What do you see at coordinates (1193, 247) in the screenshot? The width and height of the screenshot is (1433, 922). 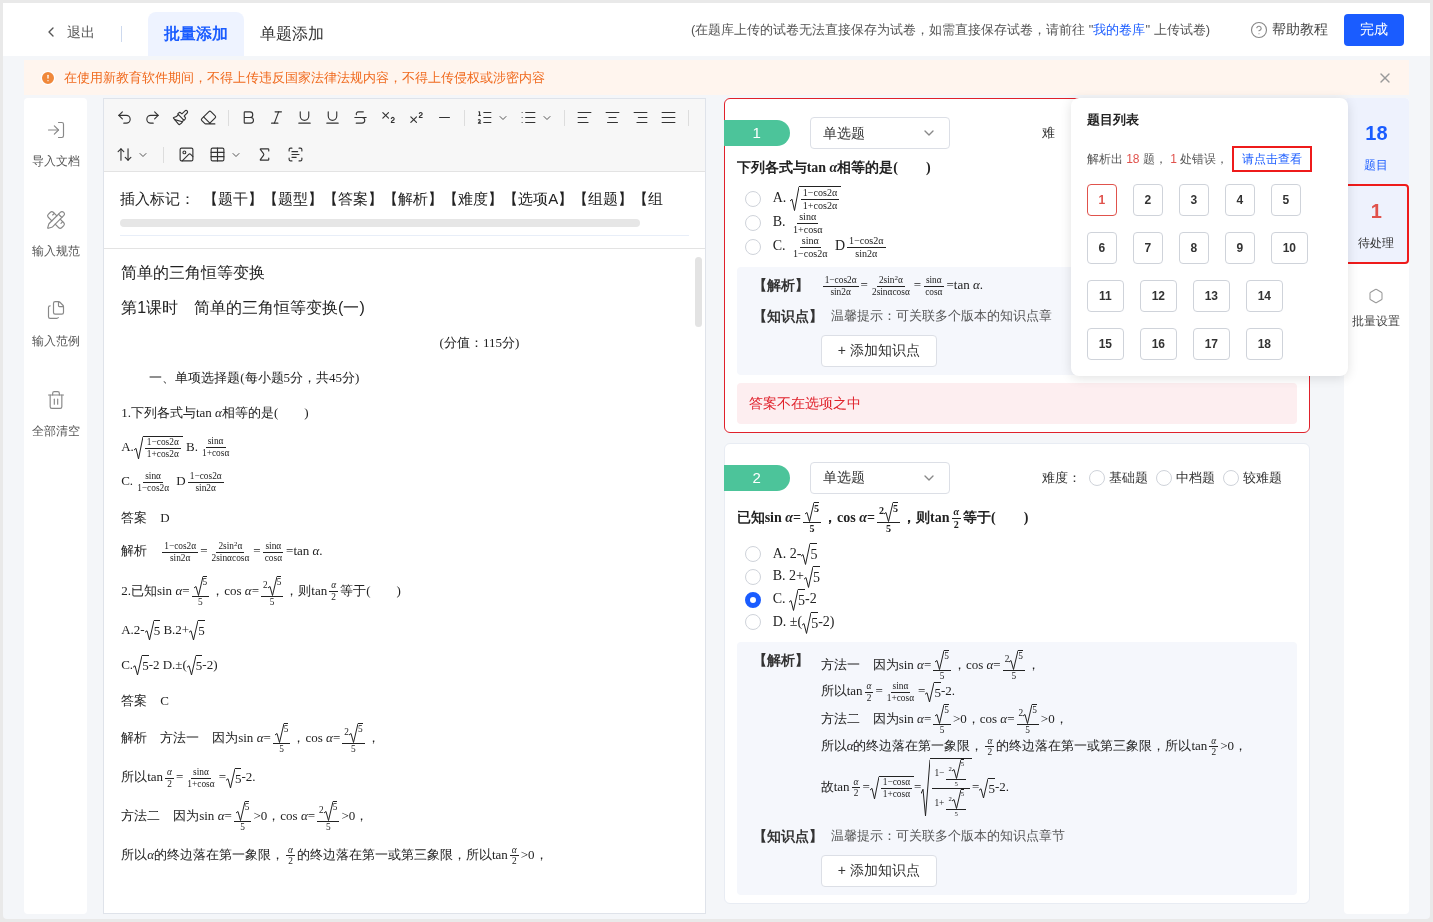 I see `question-number-button: 8` at bounding box center [1193, 247].